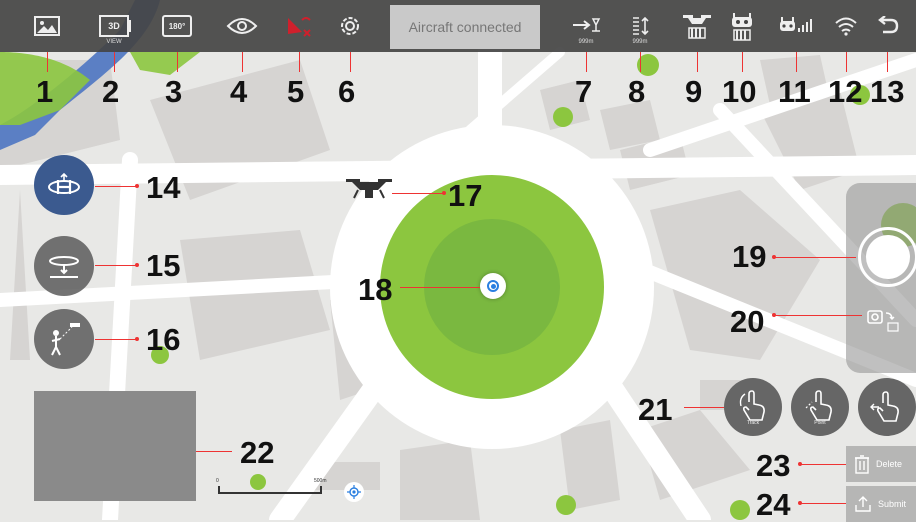  What do you see at coordinates (773, 465) in the screenshot?
I see `callout-23: 23` at bounding box center [773, 465].